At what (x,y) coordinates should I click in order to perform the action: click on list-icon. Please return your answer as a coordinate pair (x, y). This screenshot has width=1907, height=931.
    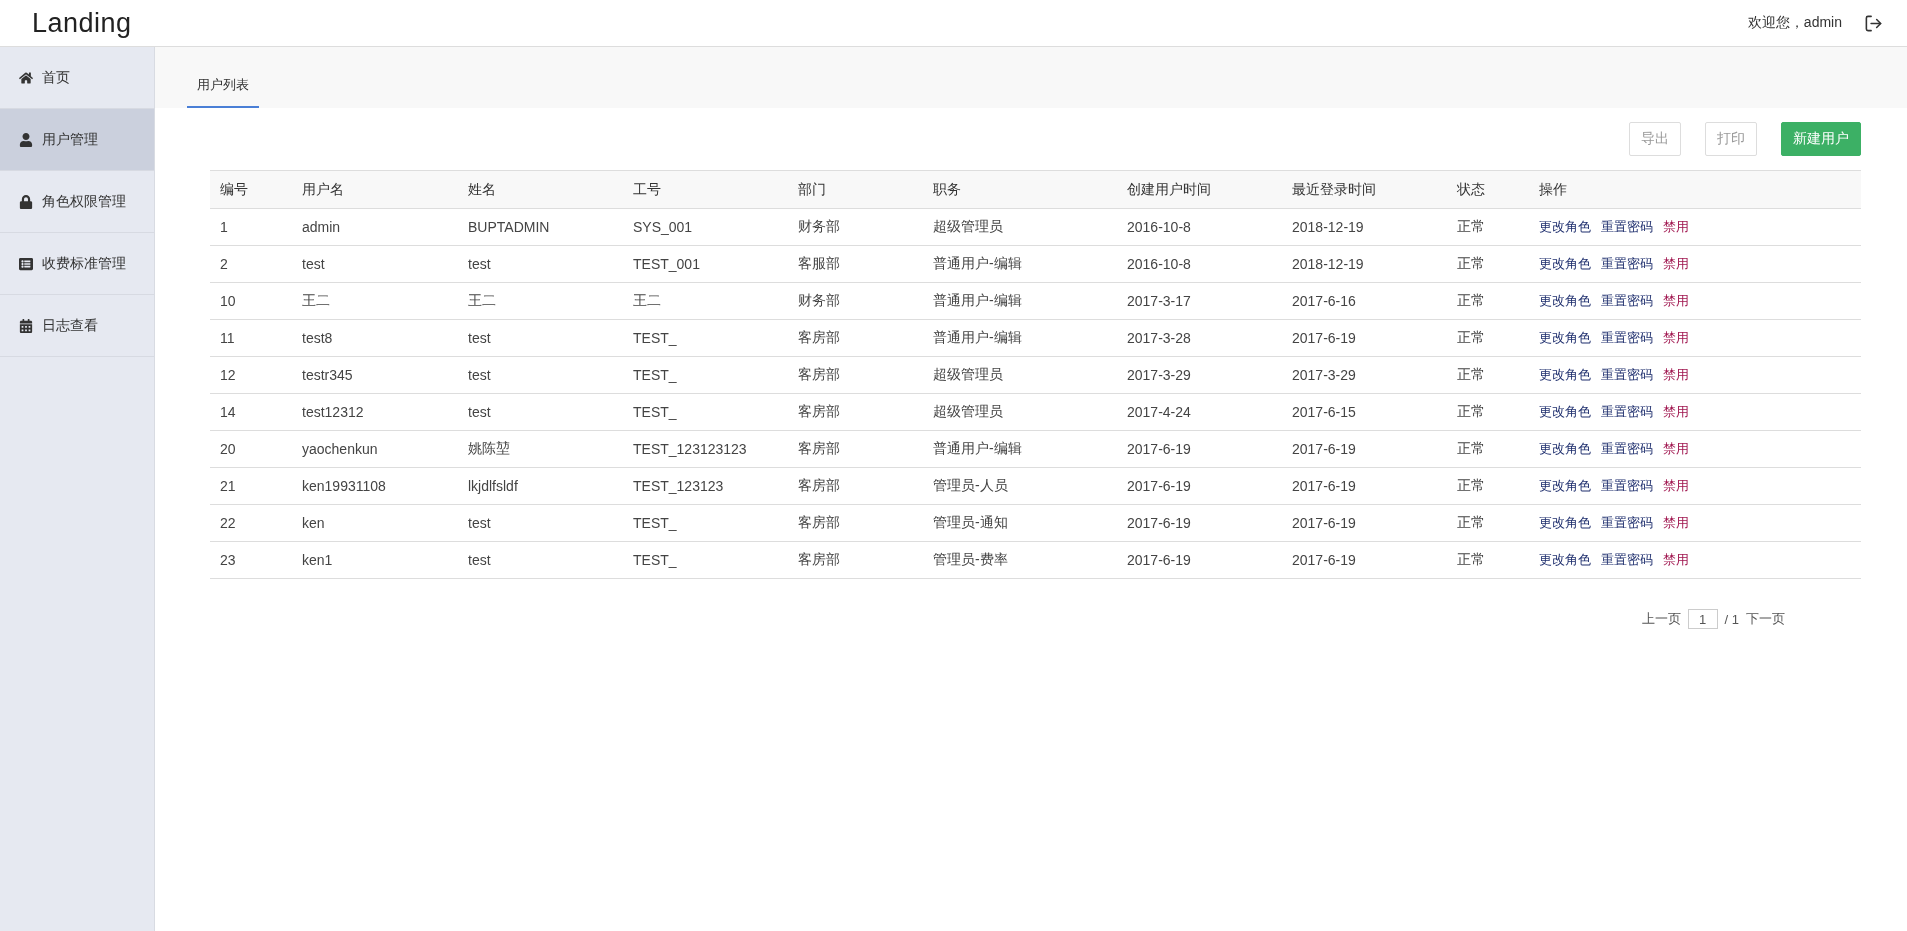
    Looking at the image, I should click on (26, 263).